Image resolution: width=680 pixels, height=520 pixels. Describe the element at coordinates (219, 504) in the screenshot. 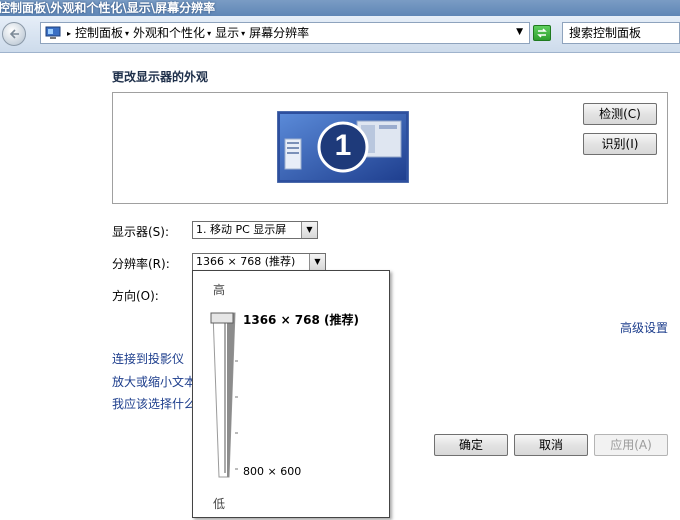

I see `low-label: 低` at that location.